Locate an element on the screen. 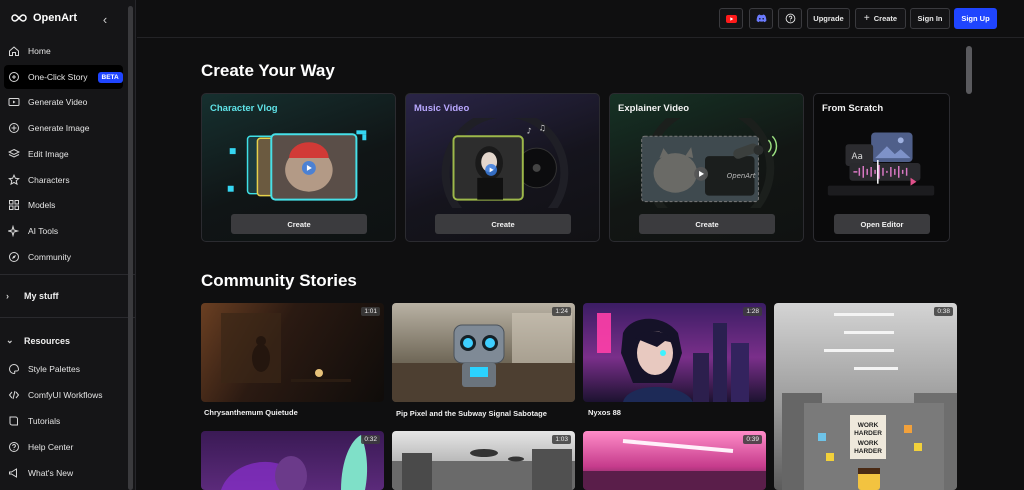 This screenshot has width=1024, height=490. sidebar-item-models: Models is located at coordinates (63, 205).